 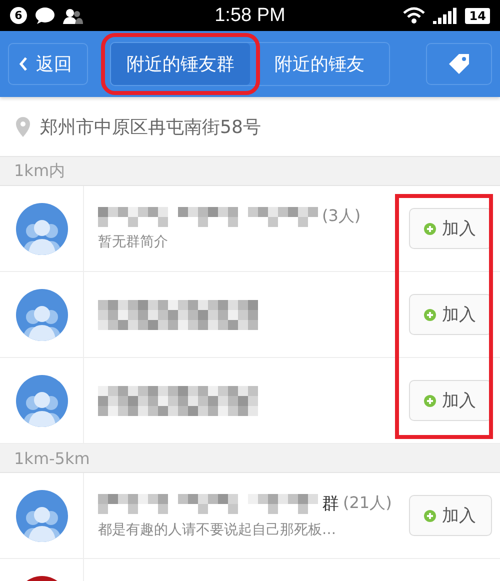 I want to click on nav-tab: 附近的锤友, so click(x=319, y=64).